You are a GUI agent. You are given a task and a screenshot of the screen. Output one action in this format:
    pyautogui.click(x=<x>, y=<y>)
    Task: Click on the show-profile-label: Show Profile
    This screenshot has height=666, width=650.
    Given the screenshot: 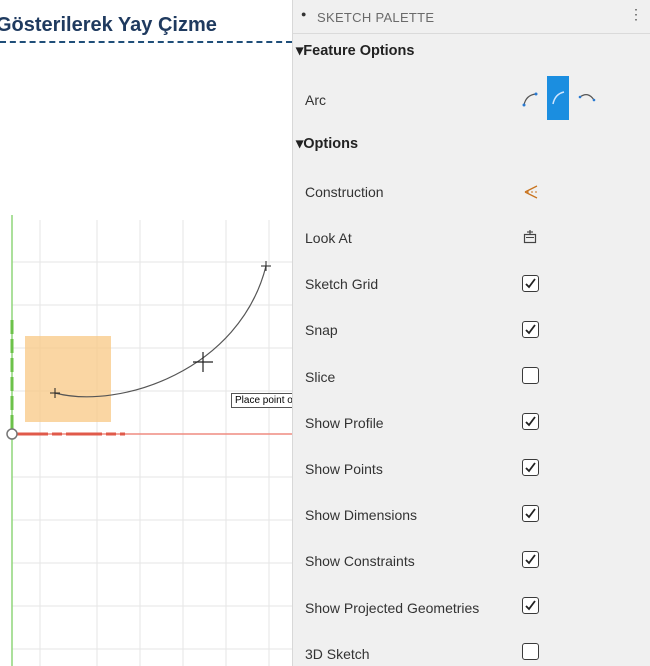 What is the action you would take?
    pyautogui.click(x=344, y=423)
    